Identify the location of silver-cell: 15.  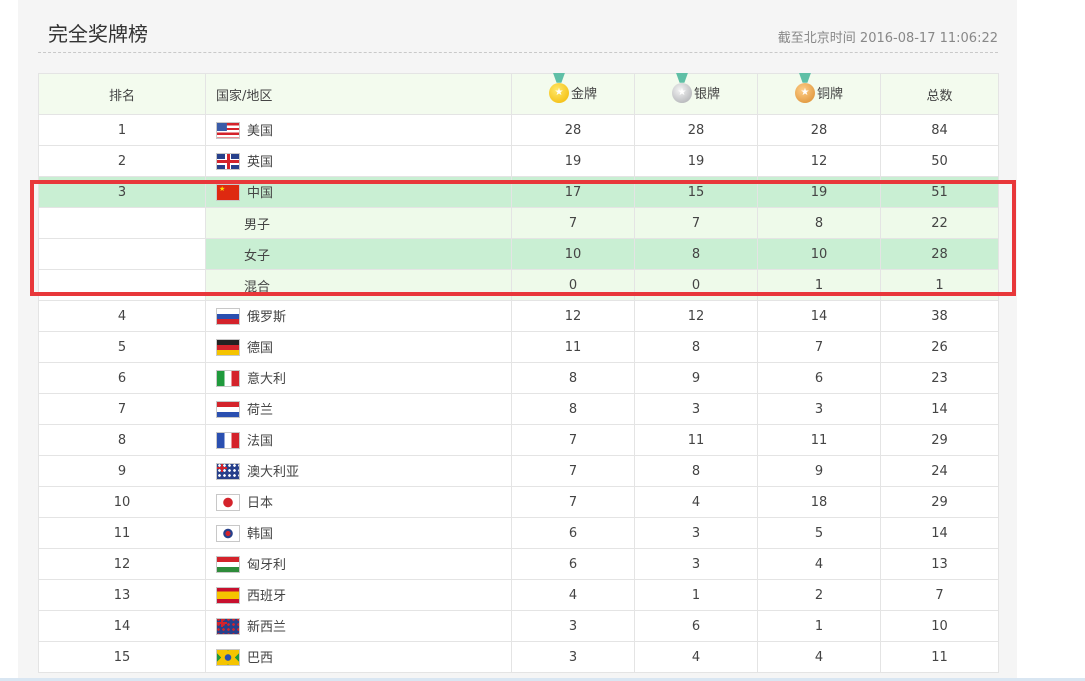
(696, 192).